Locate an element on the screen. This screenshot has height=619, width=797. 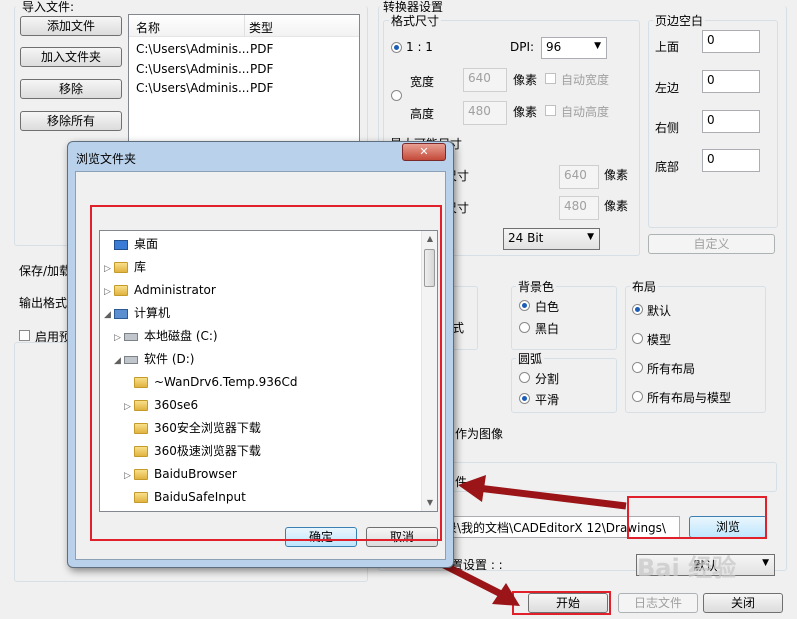
dialog-title: 浏览文件夹 is located at coordinates (106, 159).